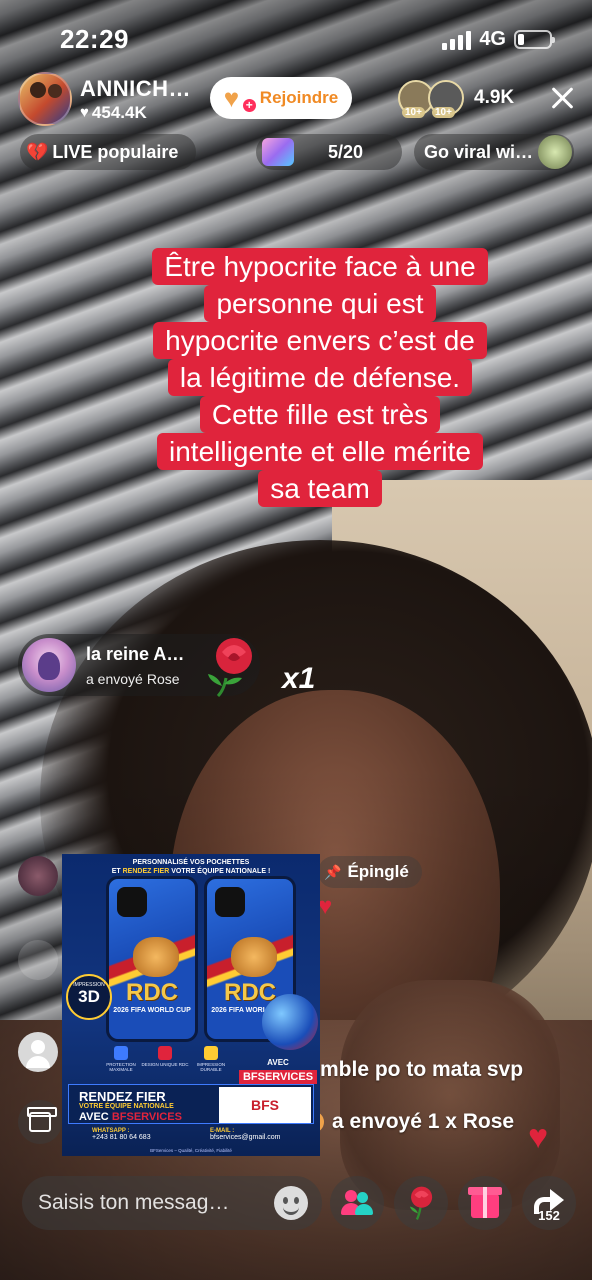  What do you see at coordinates (122, 1096) in the screenshot?
I see `ad-banner-title: RENDEZ FIER` at bounding box center [122, 1096].